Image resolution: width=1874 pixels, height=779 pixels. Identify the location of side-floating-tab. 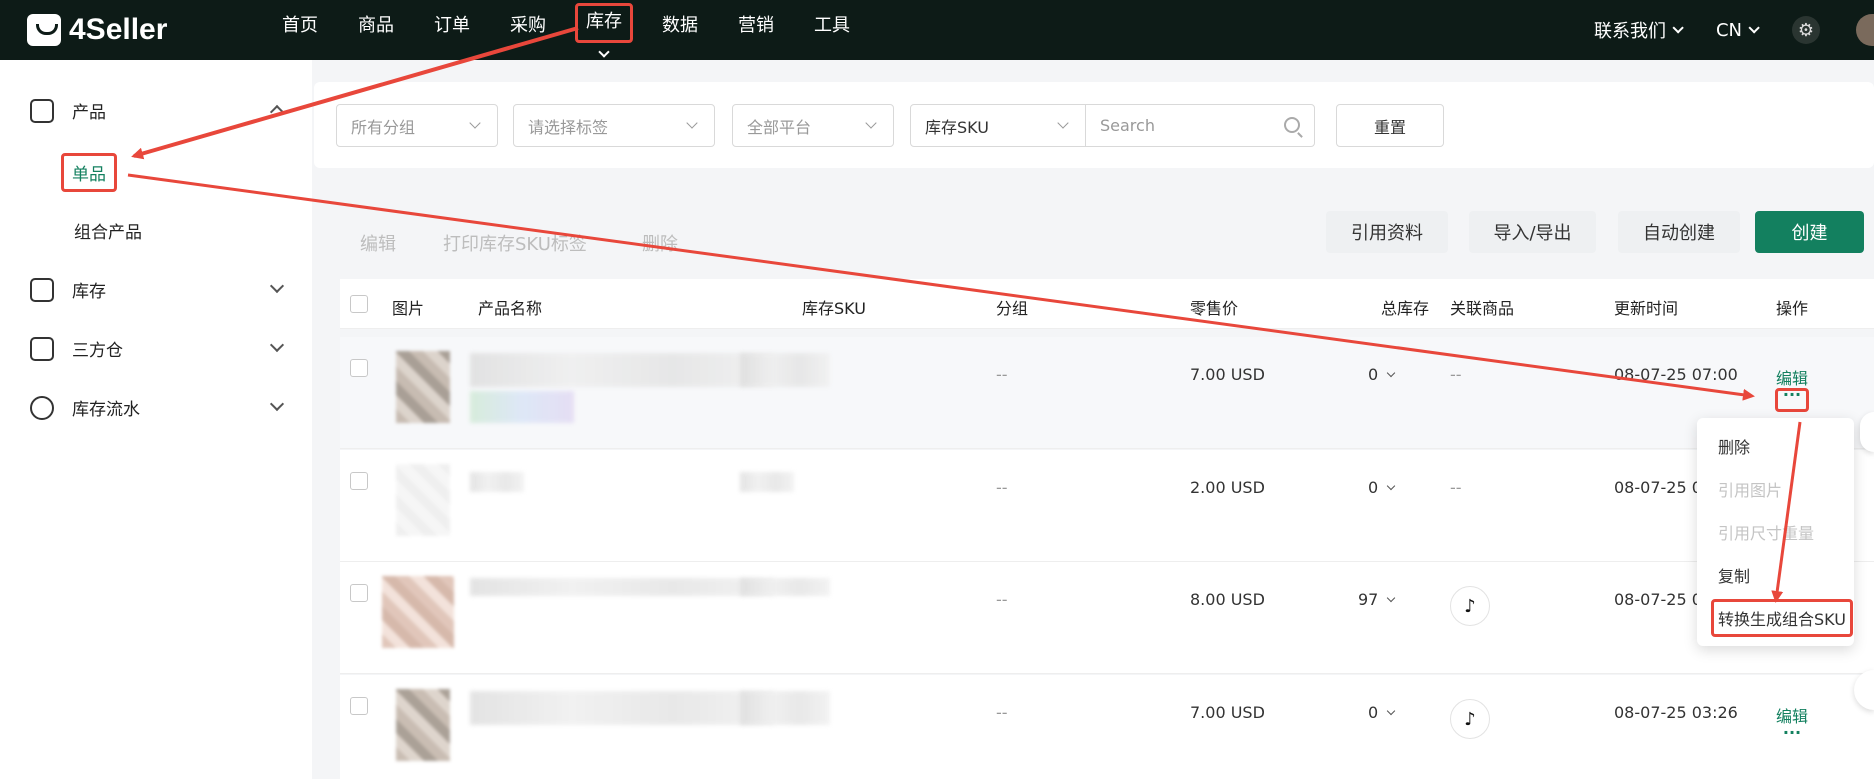
(1867, 432).